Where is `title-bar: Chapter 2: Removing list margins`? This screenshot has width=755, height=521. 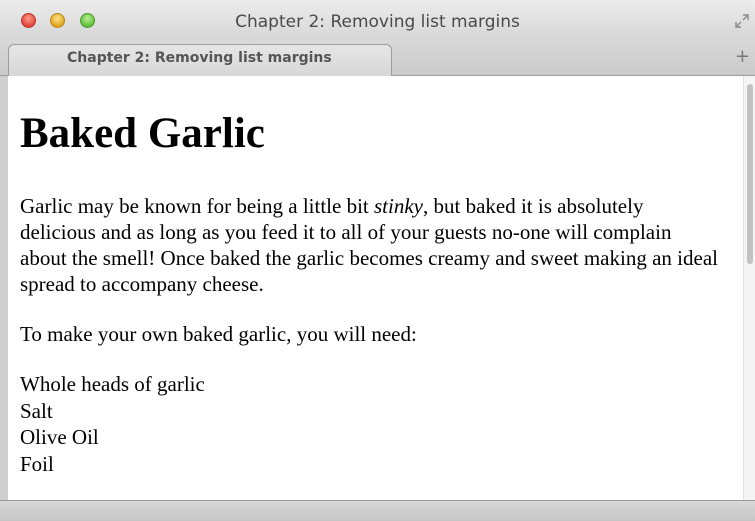 title-bar: Chapter 2: Removing list margins is located at coordinates (377, 20).